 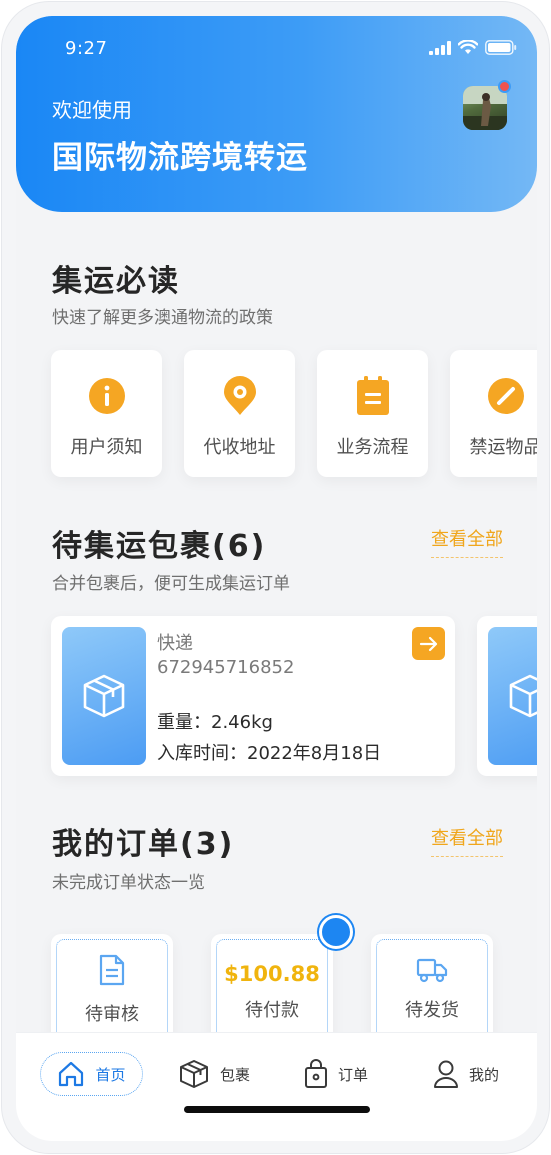 What do you see at coordinates (336, 932) in the screenshot?
I see `order-count-badge` at bounding box center [336, 932].